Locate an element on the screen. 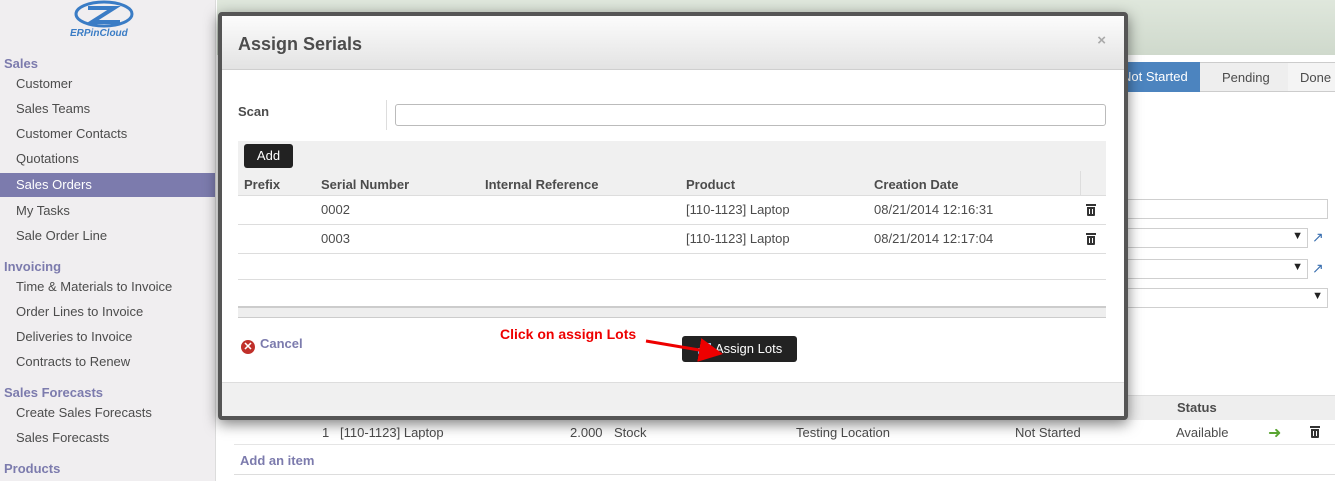  grid-footer is located at coordinates (672, 312).